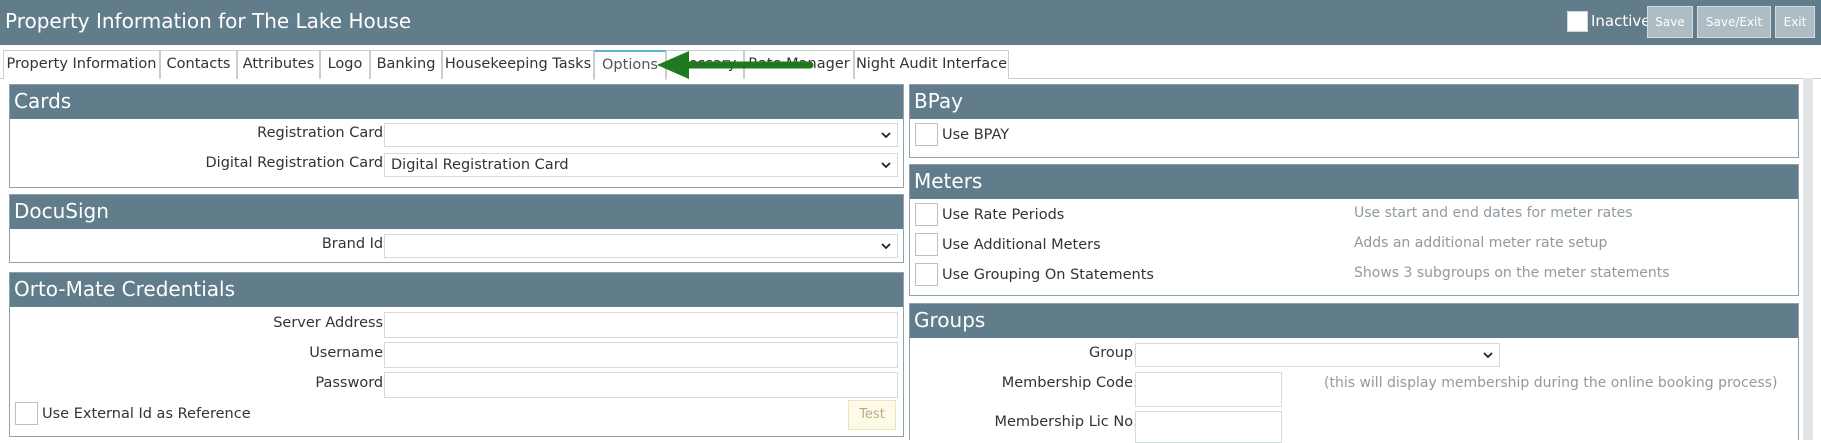  What do you see at coordinates (1208, 427) in the screenshot?
I see `membership-lic-input` at bounding box center [1208, 427].